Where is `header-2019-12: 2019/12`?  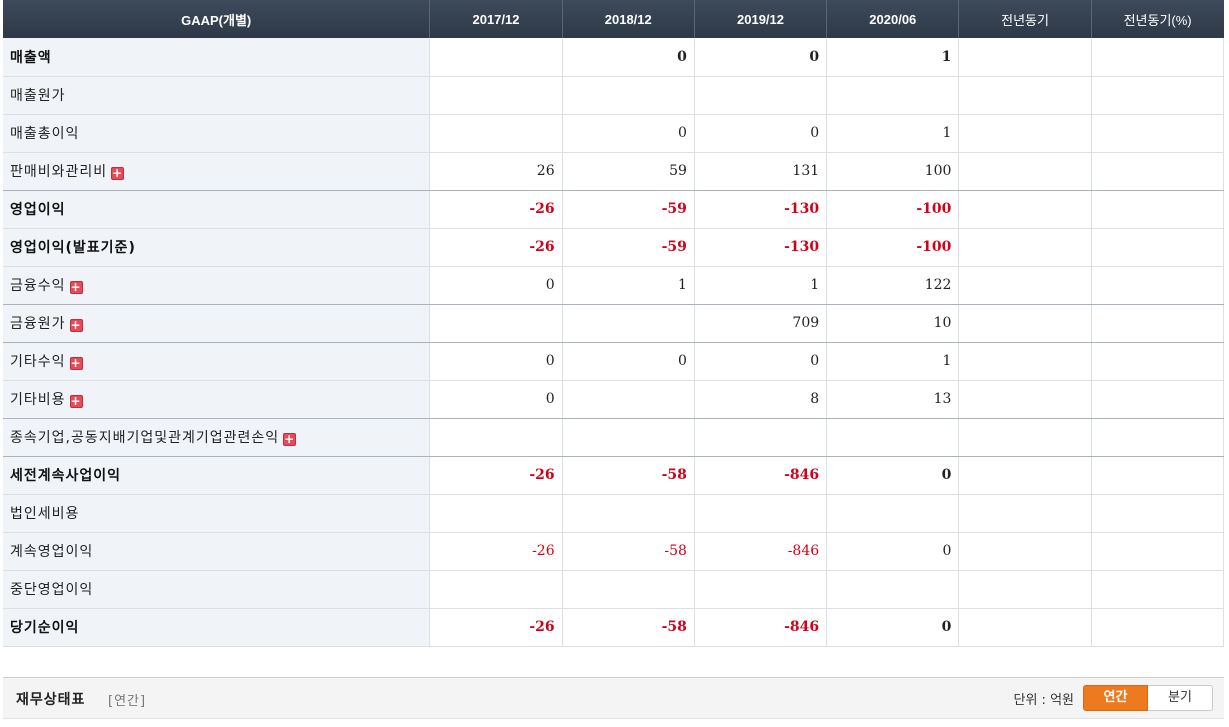
header-2019-12: 2019/12 is located at coordinates (761, 19).